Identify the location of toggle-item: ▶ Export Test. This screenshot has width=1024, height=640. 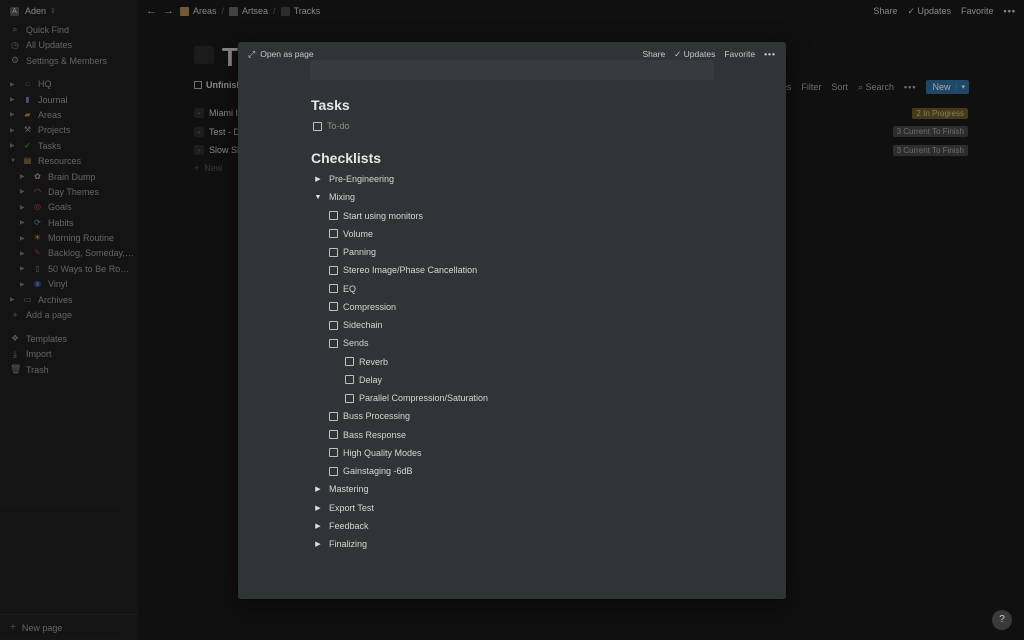
(343, 508).